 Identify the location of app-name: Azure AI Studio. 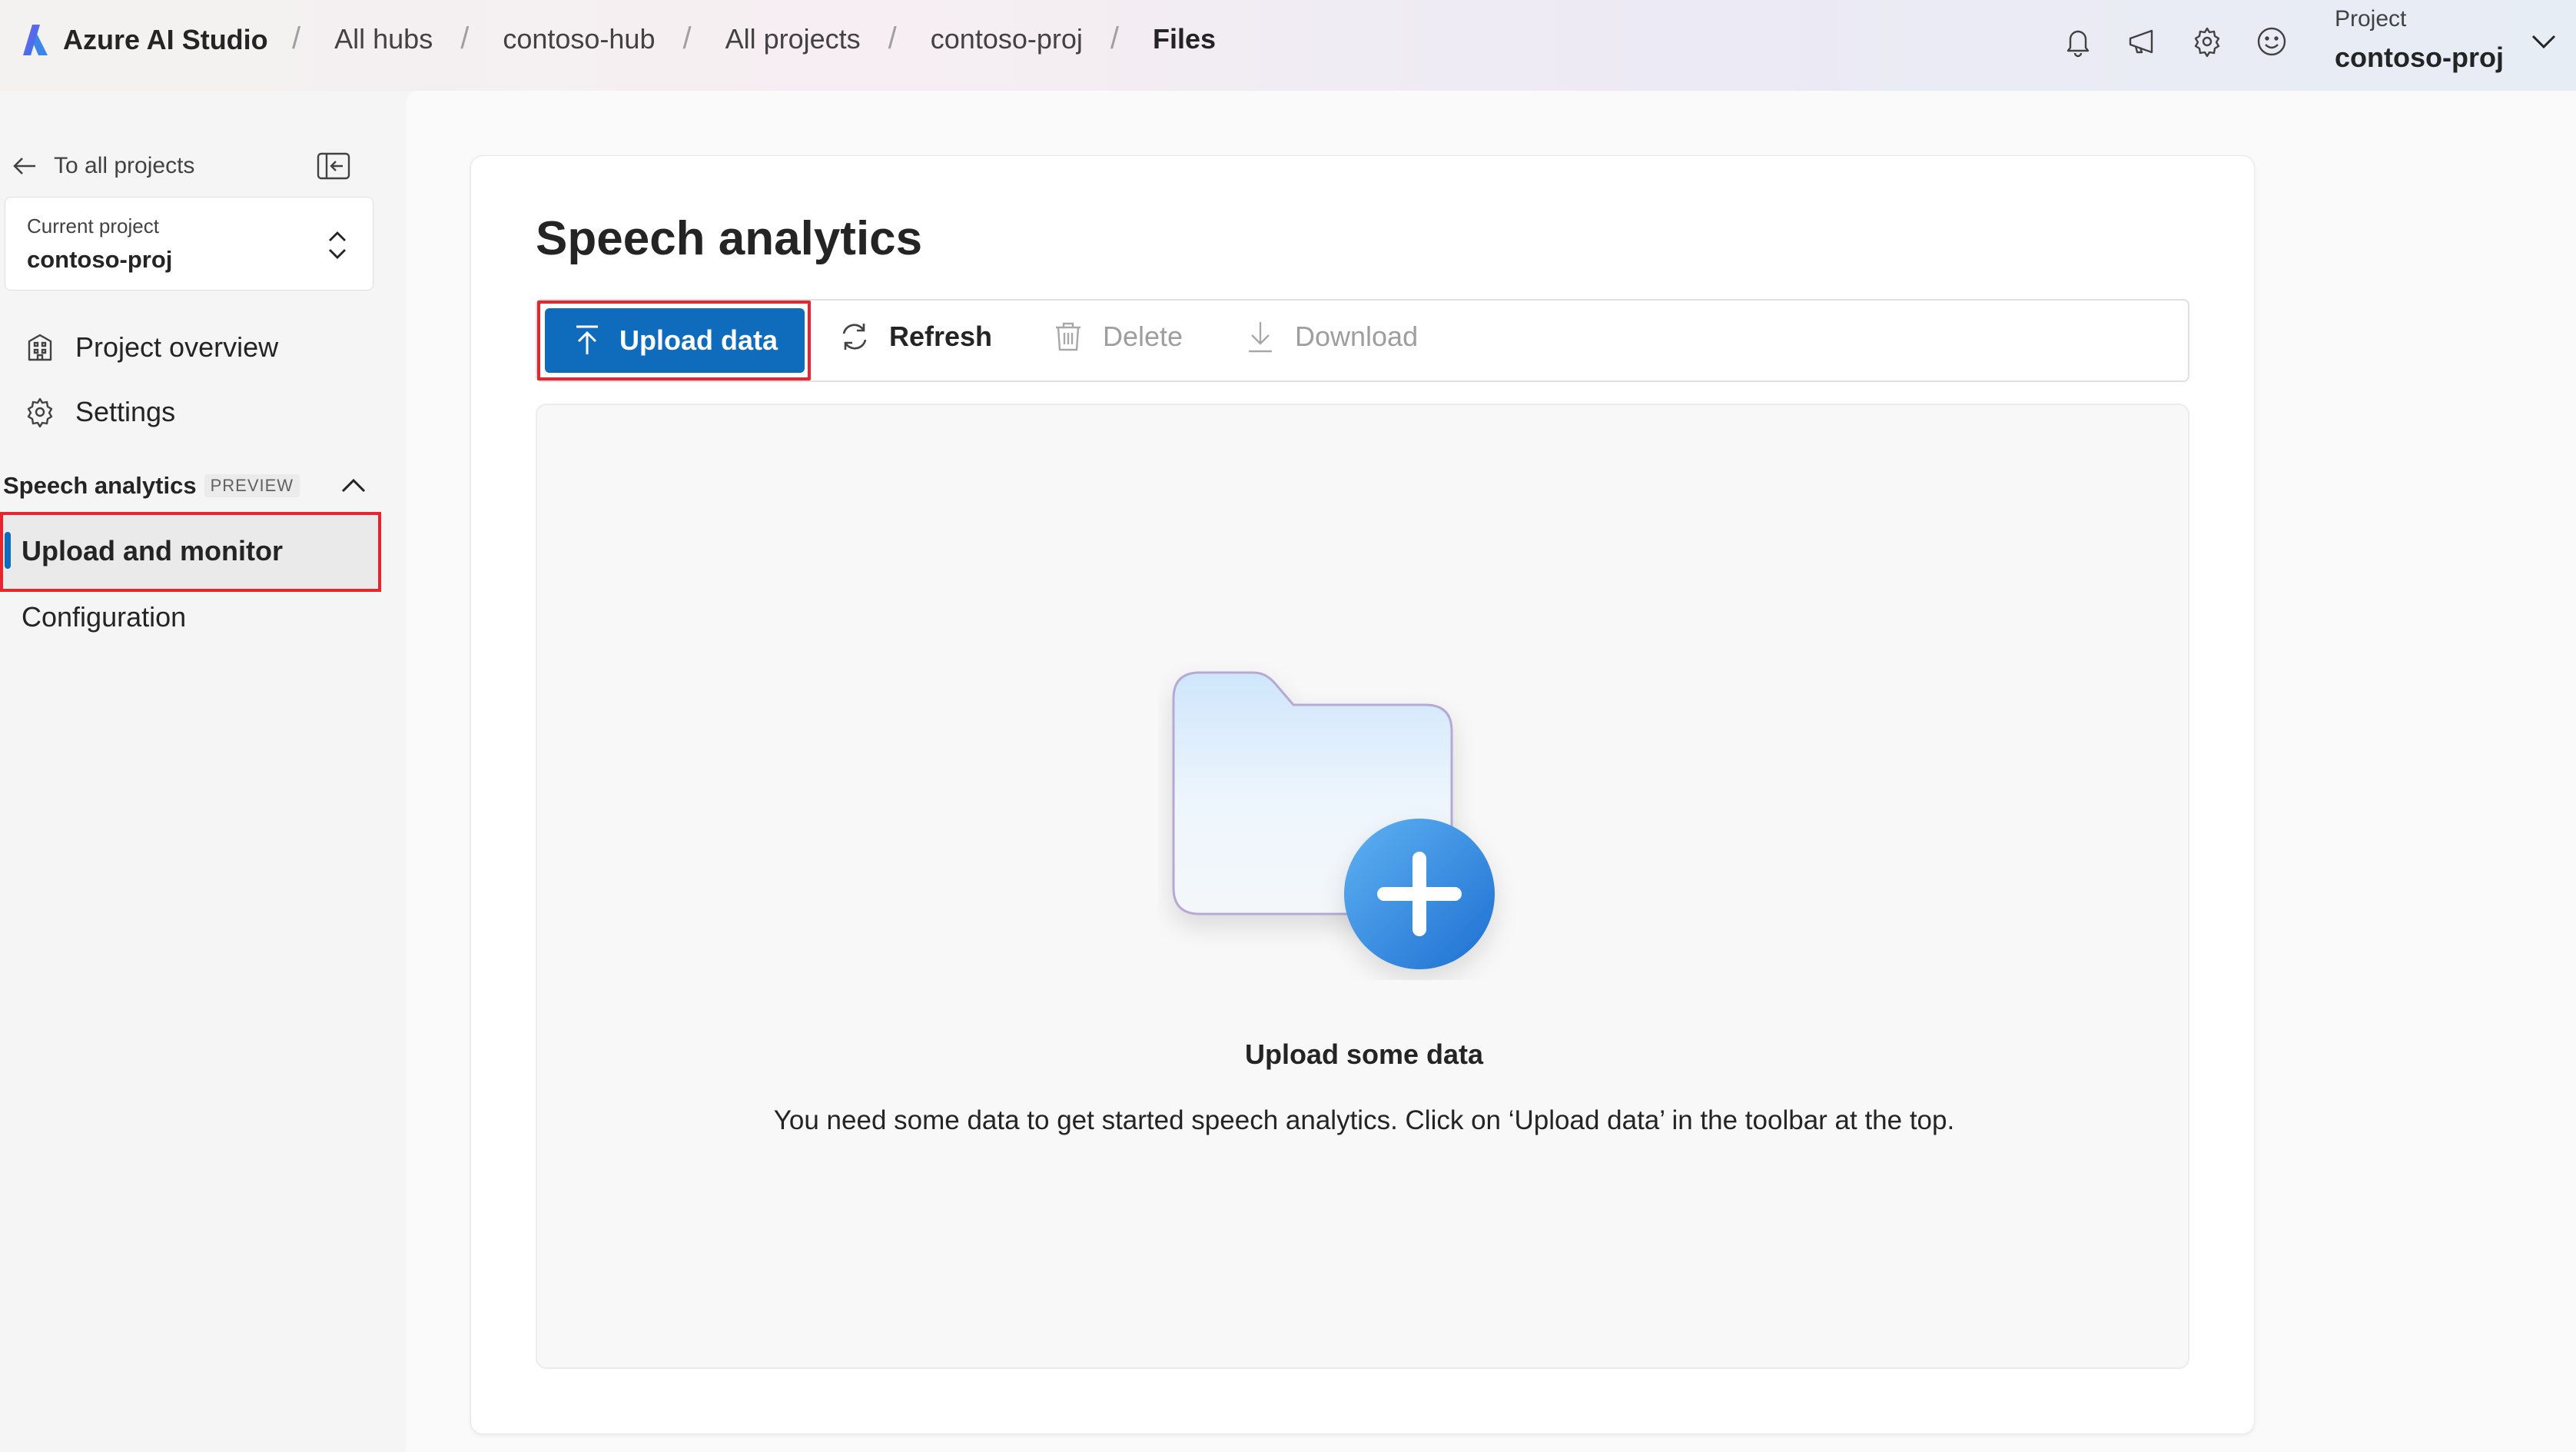
(165, 40).